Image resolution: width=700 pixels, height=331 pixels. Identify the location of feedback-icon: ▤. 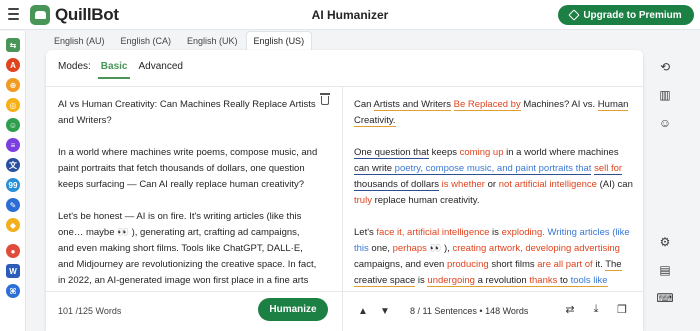
(665, 270).